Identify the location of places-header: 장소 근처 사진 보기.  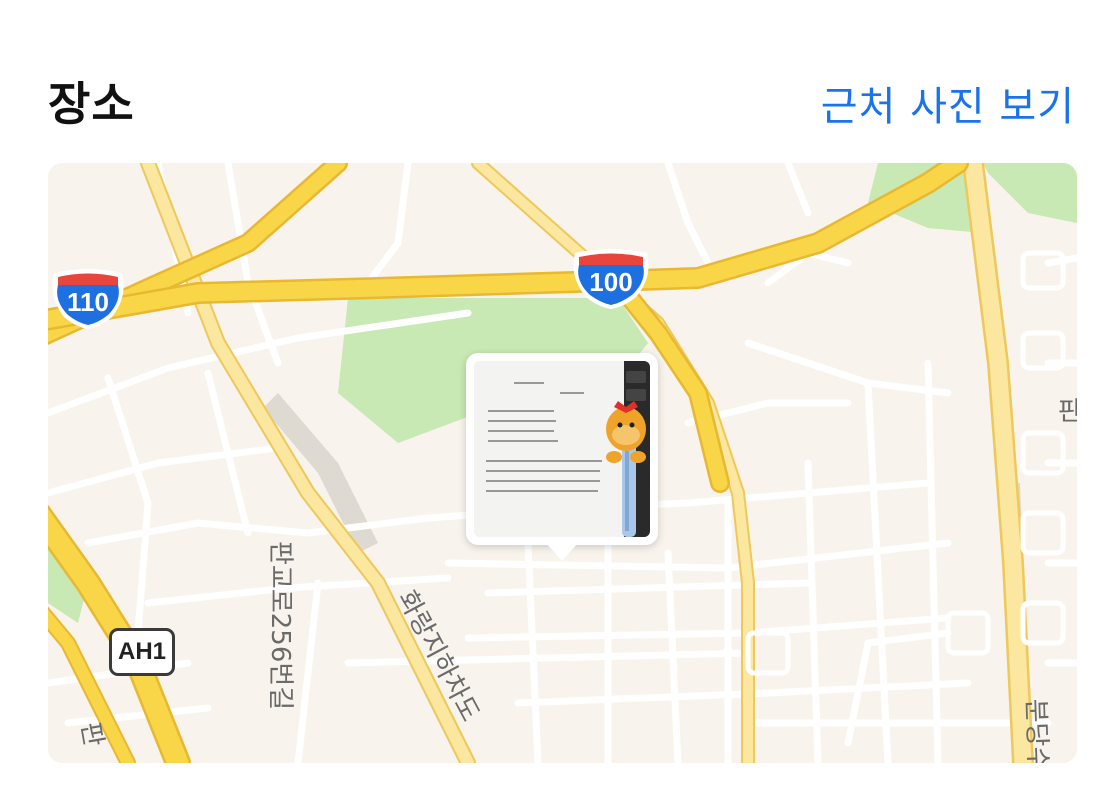
(561, 99).